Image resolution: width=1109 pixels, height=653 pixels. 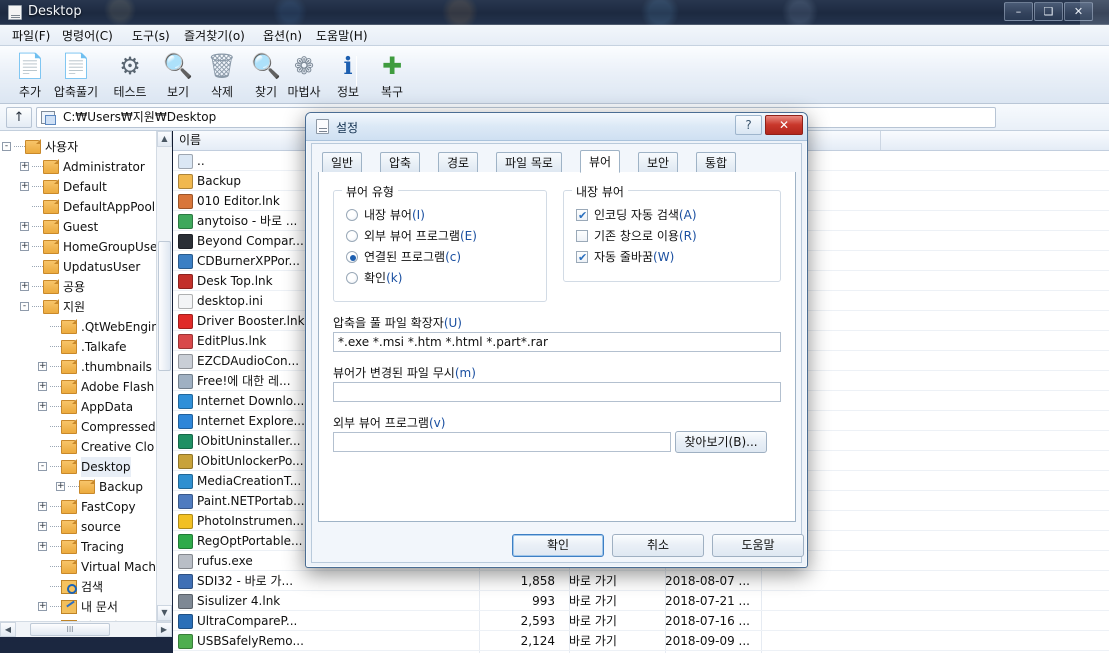 I want to click on tab-1: 압축, so click(x=400, y=162).